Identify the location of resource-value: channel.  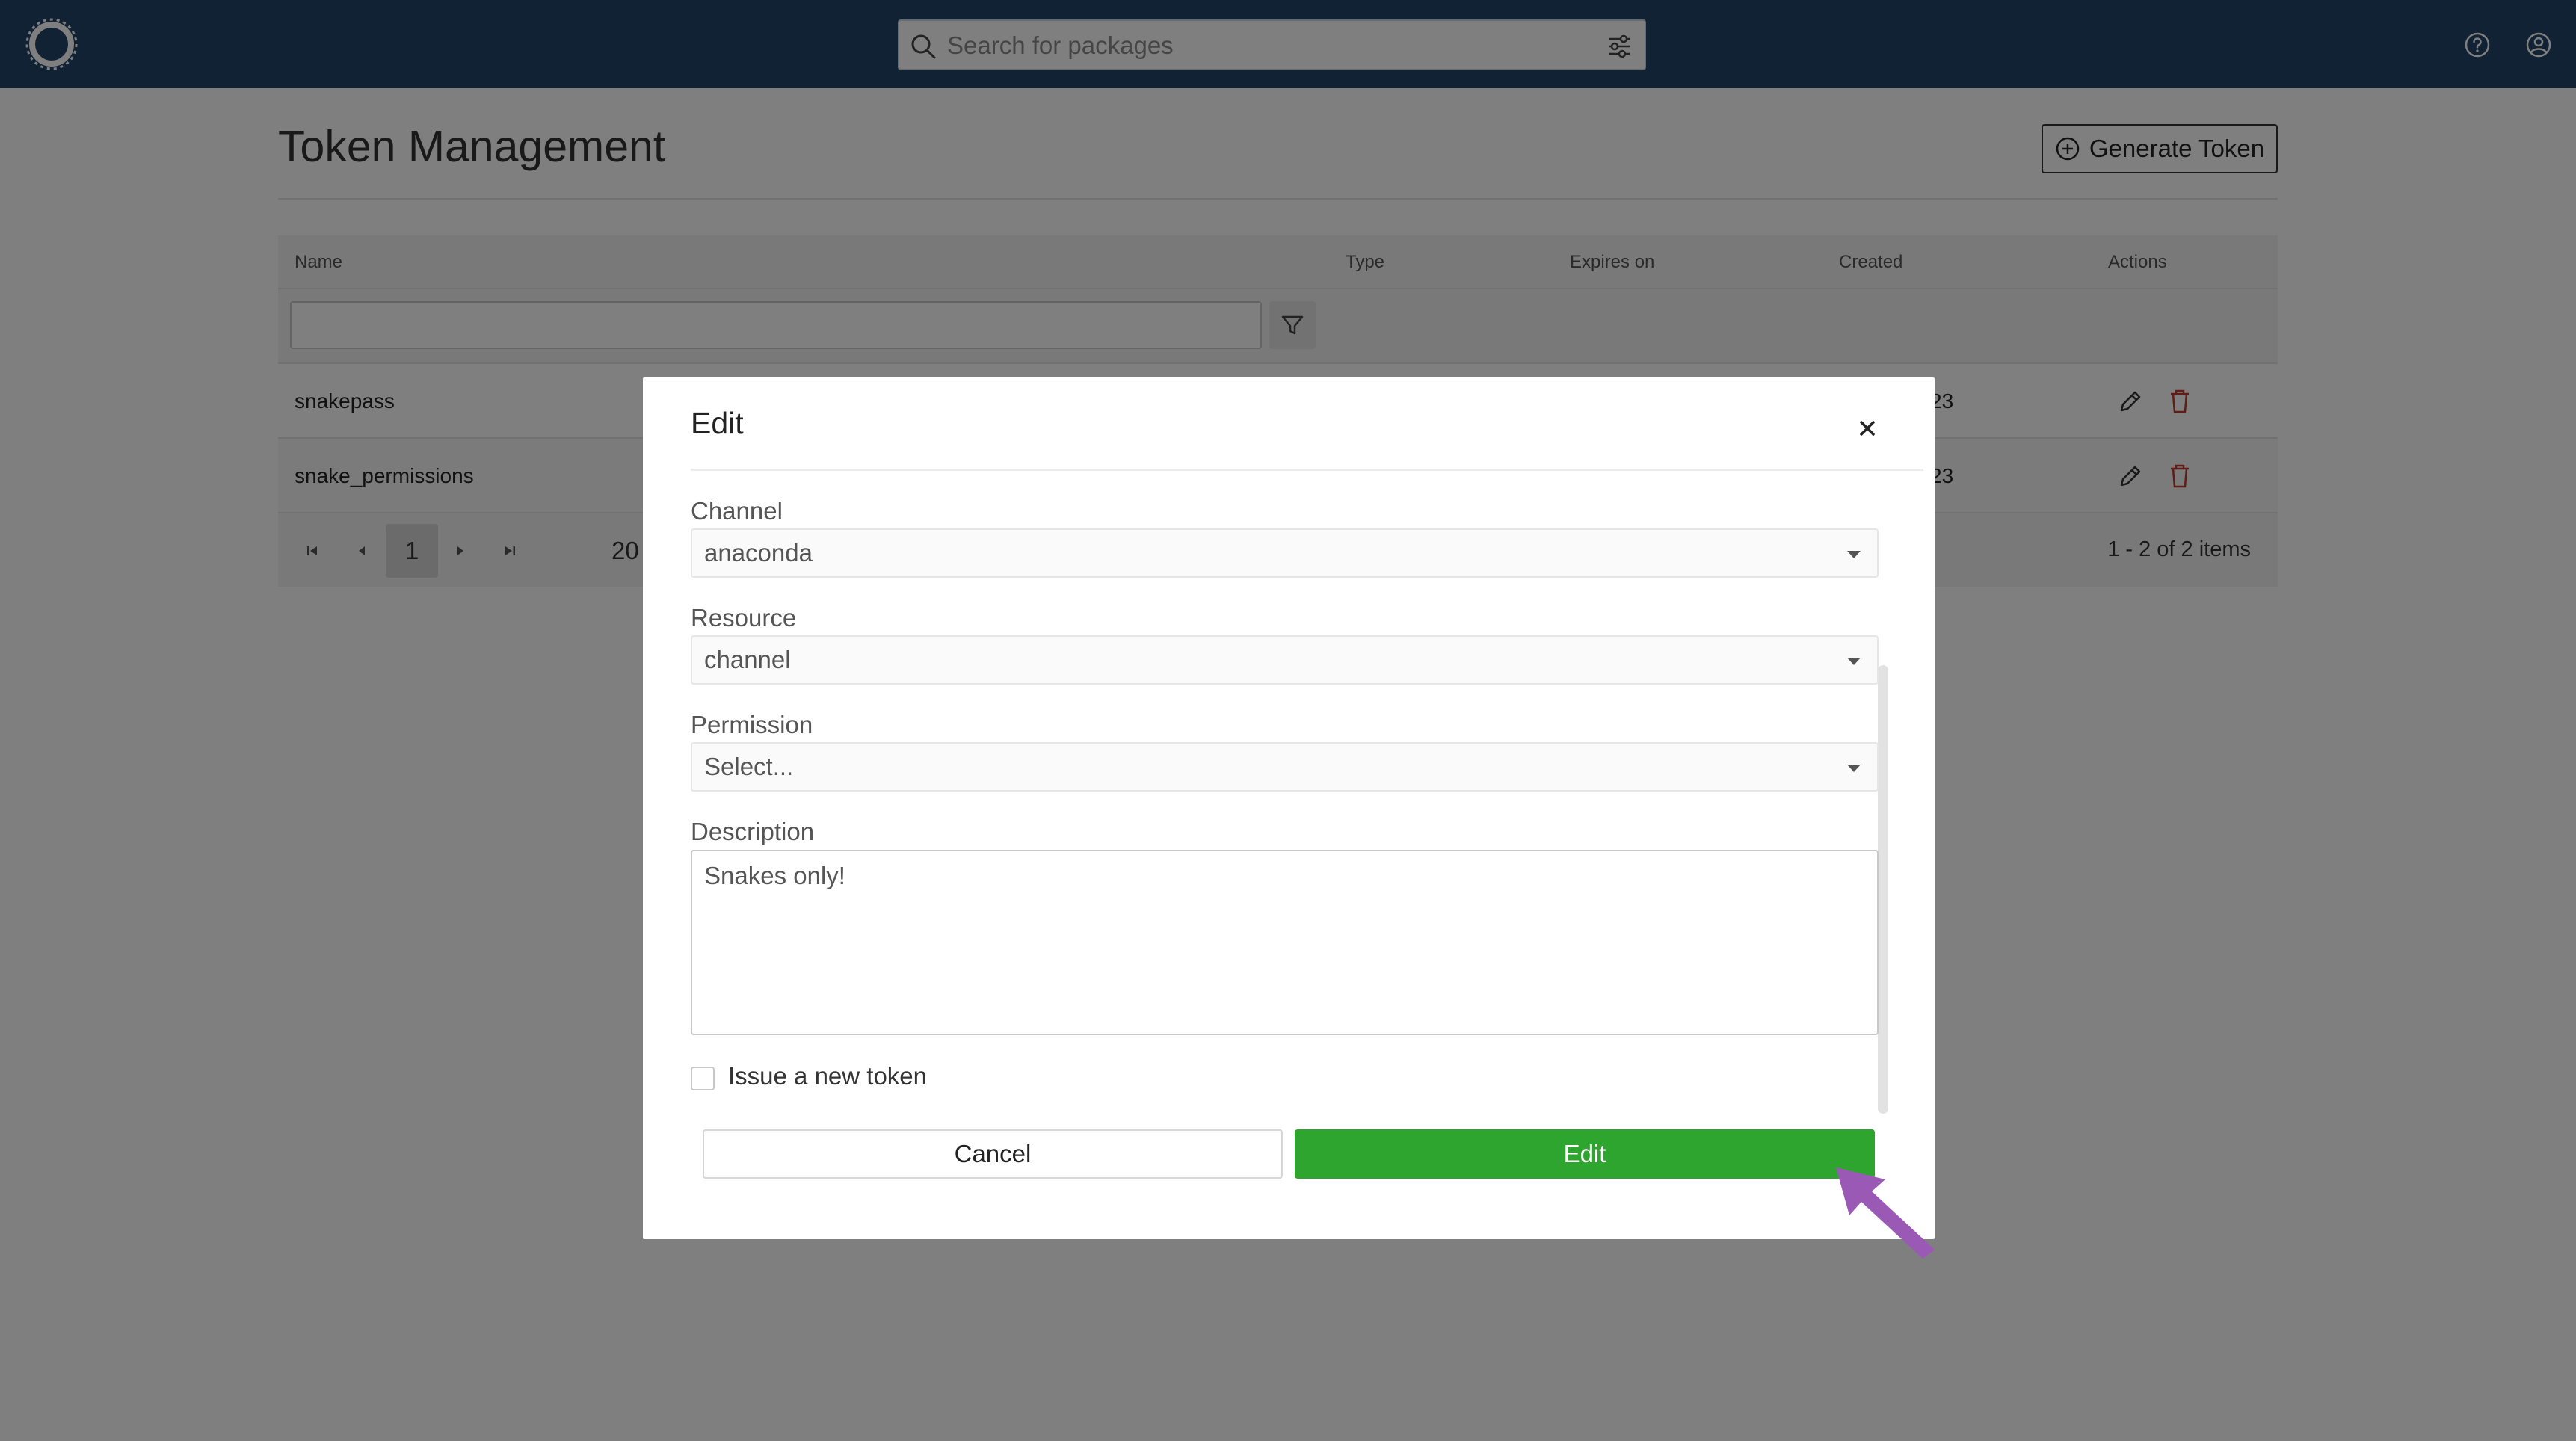
(747, 659).